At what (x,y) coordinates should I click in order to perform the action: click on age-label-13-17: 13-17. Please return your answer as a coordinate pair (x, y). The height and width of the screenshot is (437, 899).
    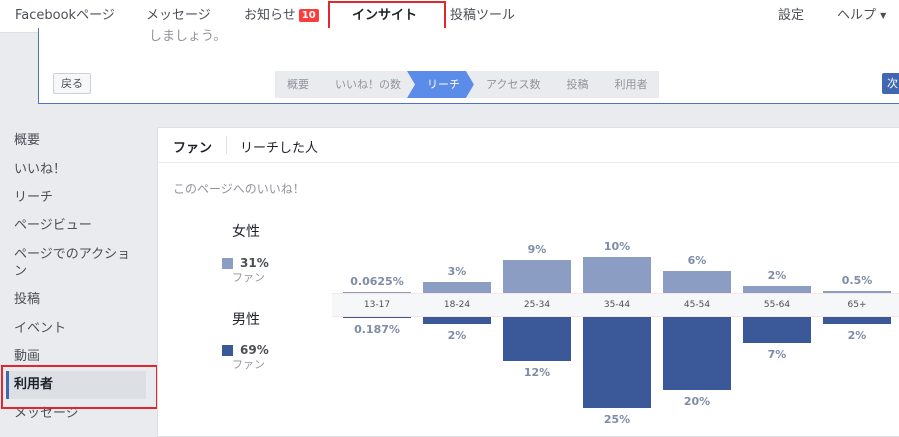
    Looking at the image, I should click on (377, 305).